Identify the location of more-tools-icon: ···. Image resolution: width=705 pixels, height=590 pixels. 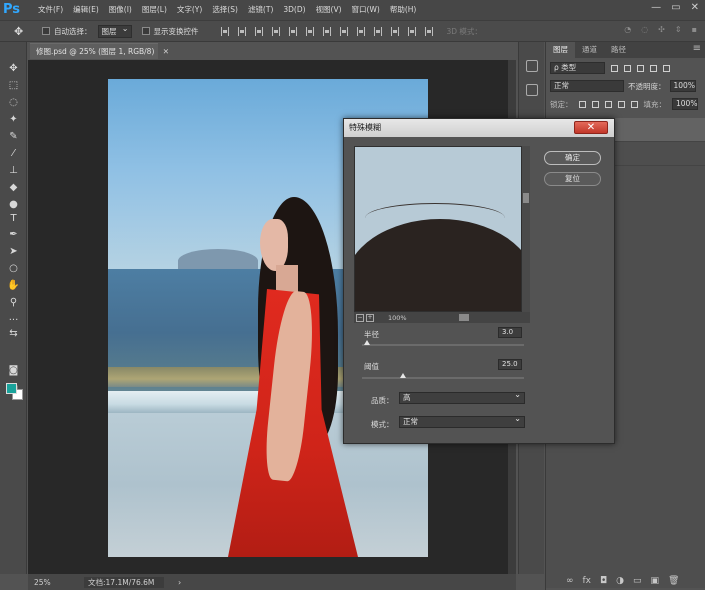
(13, 321).